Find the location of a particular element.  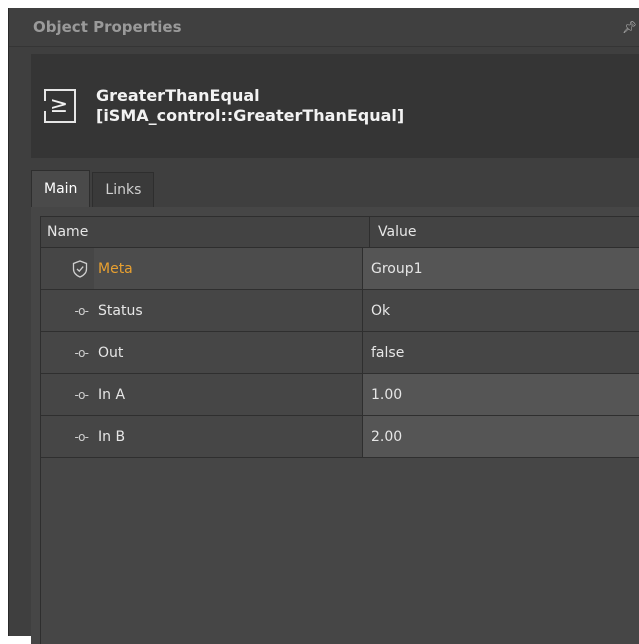

row-value-in-a: 1.00 is located at coordinates (501, 394).